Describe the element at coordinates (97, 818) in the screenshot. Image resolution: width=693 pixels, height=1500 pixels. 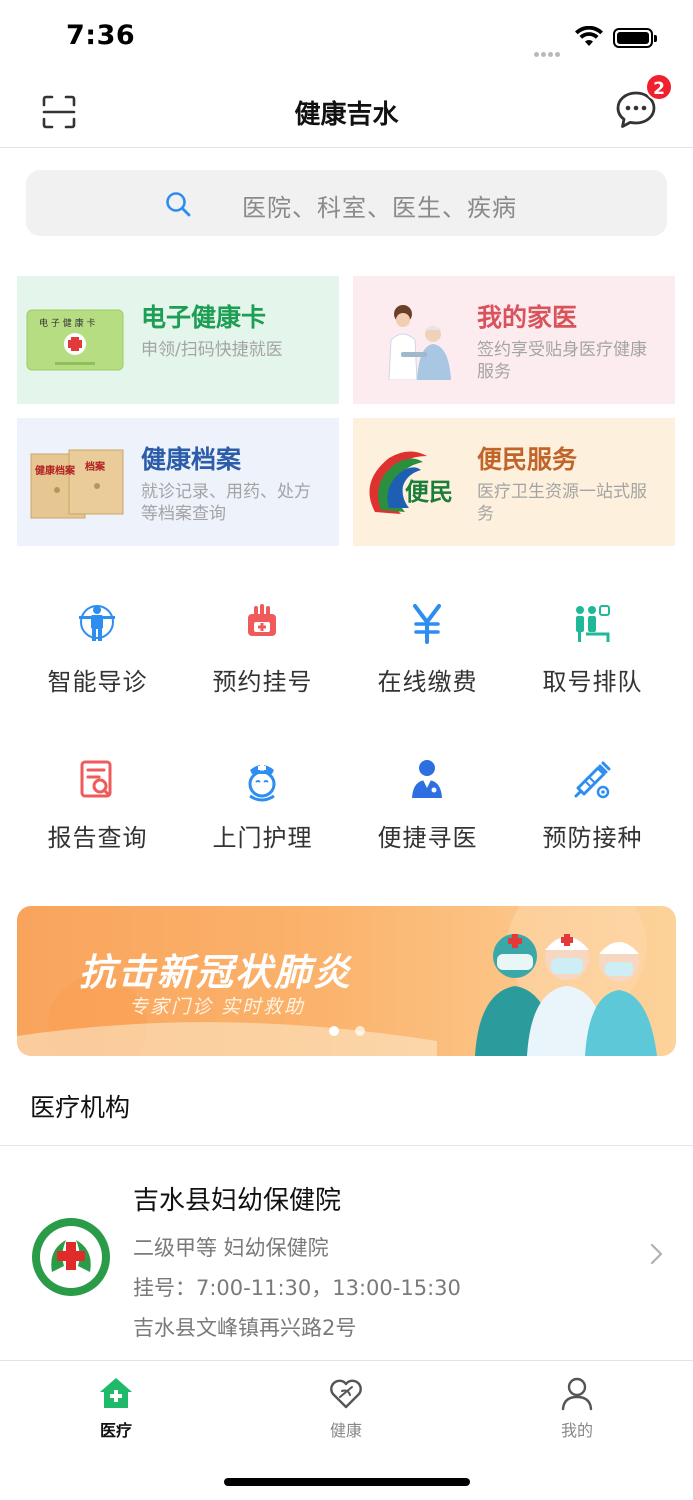
I see `grid-report-query: 报告查询` at that location.